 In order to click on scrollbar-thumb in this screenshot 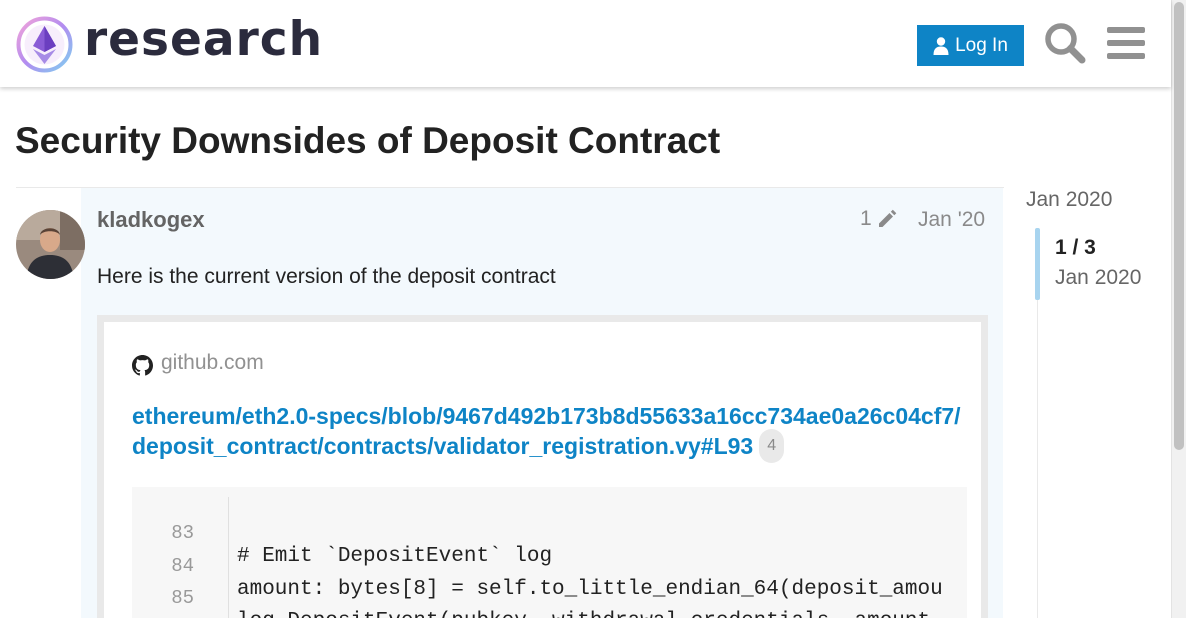, I will do `click(1179, 226)`.